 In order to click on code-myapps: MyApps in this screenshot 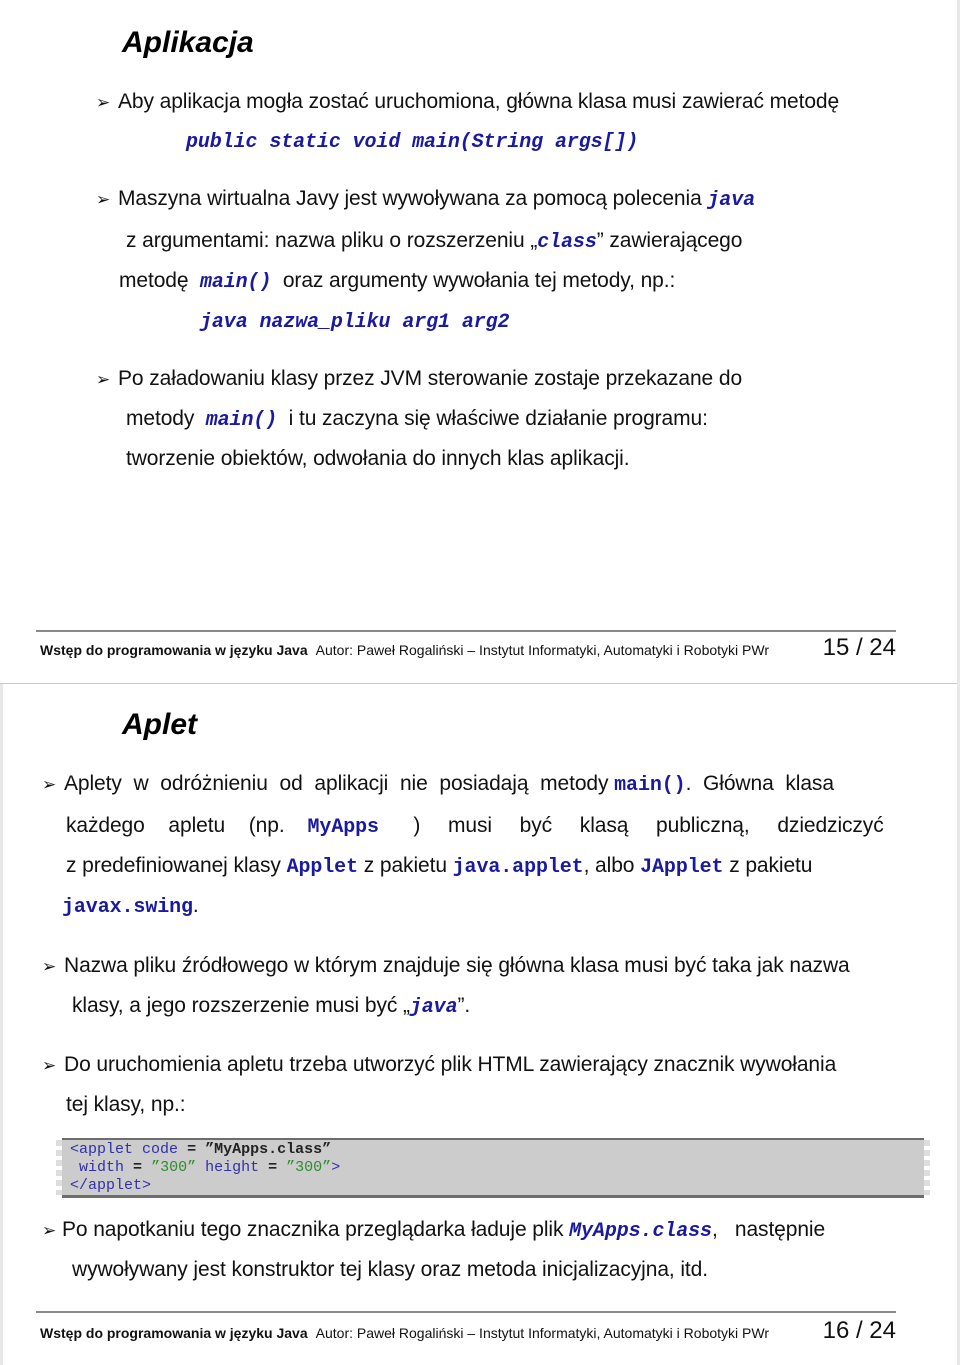, I will do `click(343, 827)`.